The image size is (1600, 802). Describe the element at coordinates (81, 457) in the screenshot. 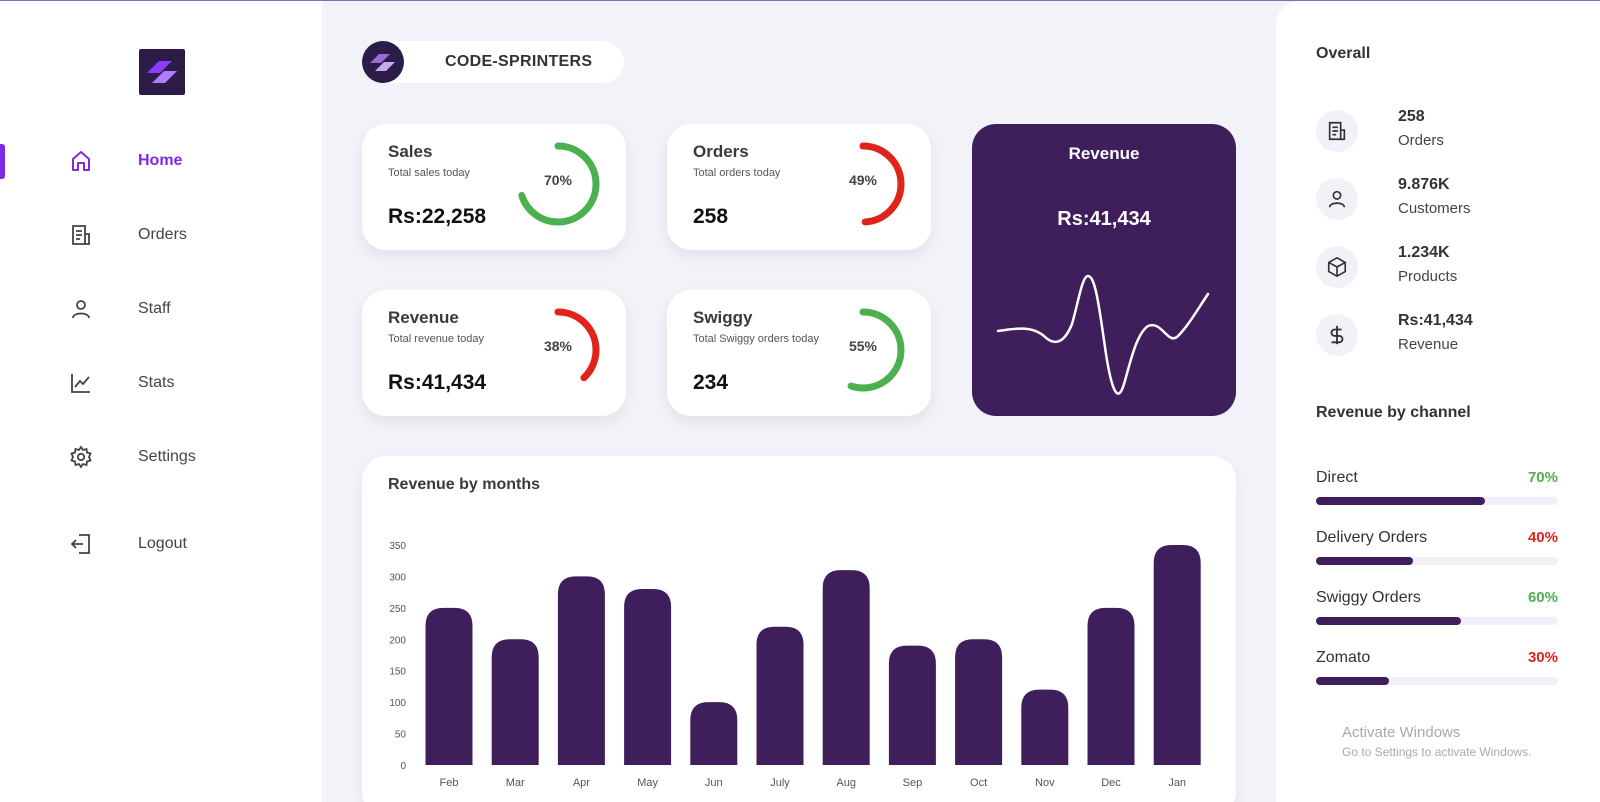

I see `gear-icon` at that location.